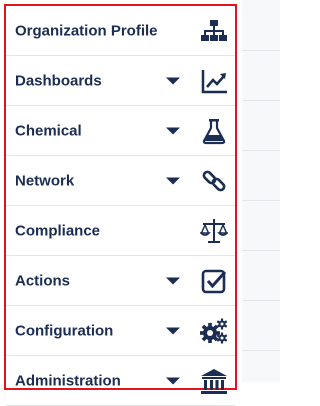 This screenshot has height=406, width=320. I want to click on sidebar-item-network: Network, so click(120, 181).